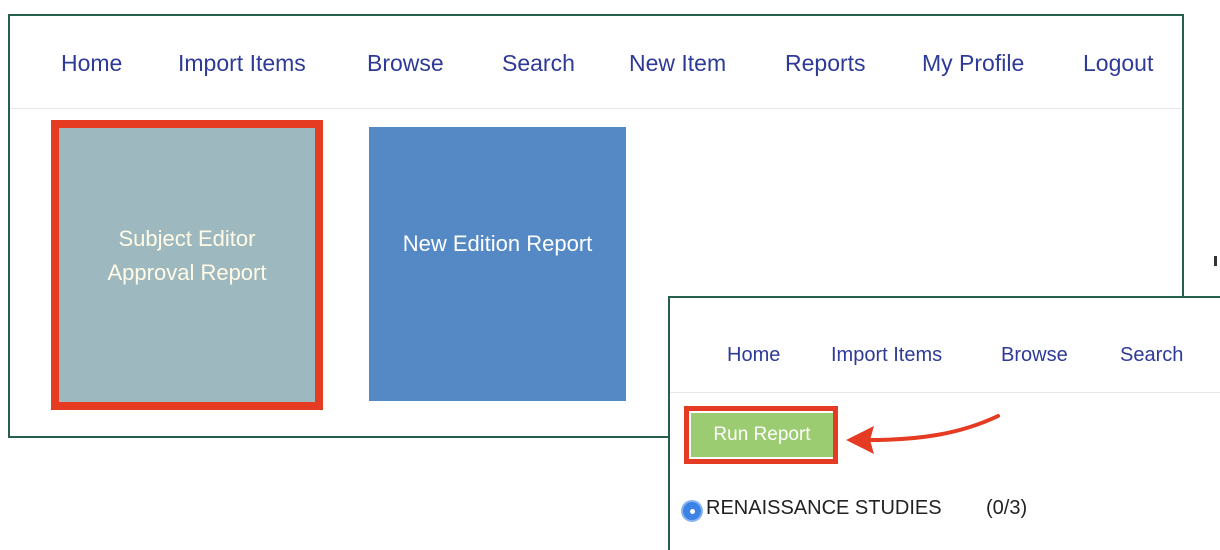  What do you see at coordinates (1215, 261) in the screenshot?
I see `edge-mark` at bounding box center [1215, 261].